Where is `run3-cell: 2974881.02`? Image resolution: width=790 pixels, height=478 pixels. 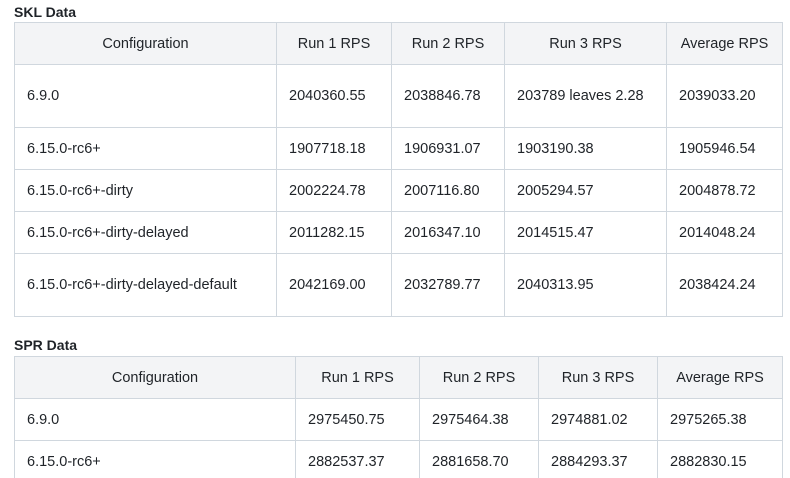
run3-cell: 2974881.02 is located at coordinates (598, 419).